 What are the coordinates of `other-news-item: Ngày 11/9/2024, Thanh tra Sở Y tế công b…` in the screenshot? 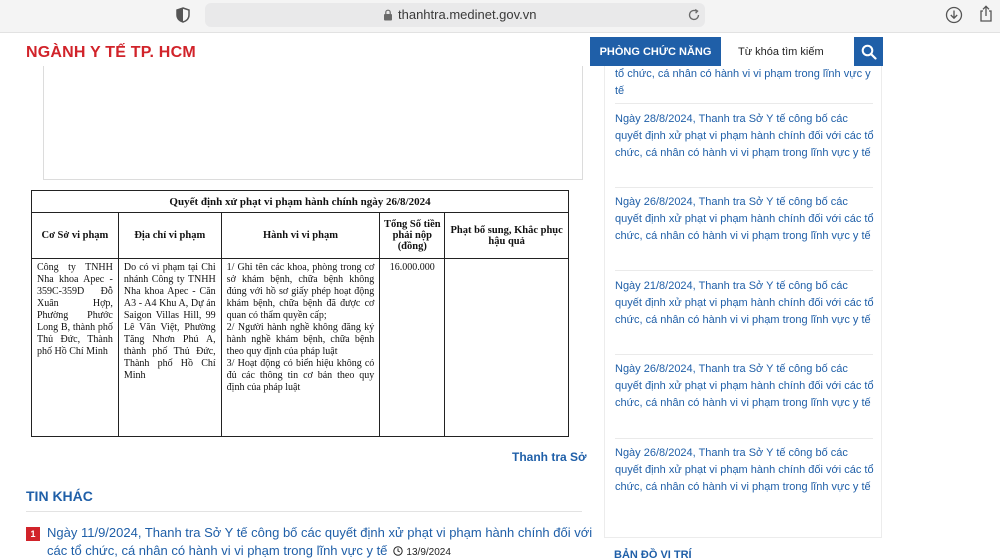 It's located at (323, 541).